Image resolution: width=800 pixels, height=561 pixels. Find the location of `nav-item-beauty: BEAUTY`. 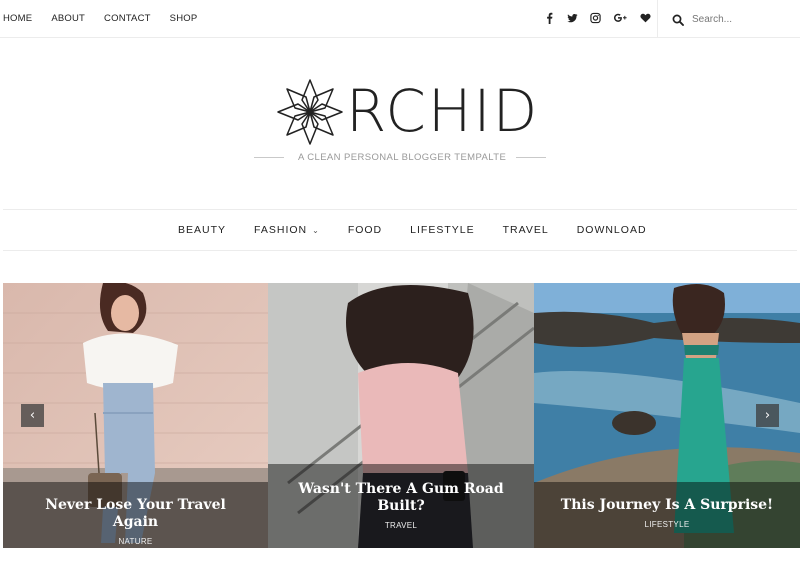

nav-item-beauty: BEAUTY is located at coordinates (202, 230).